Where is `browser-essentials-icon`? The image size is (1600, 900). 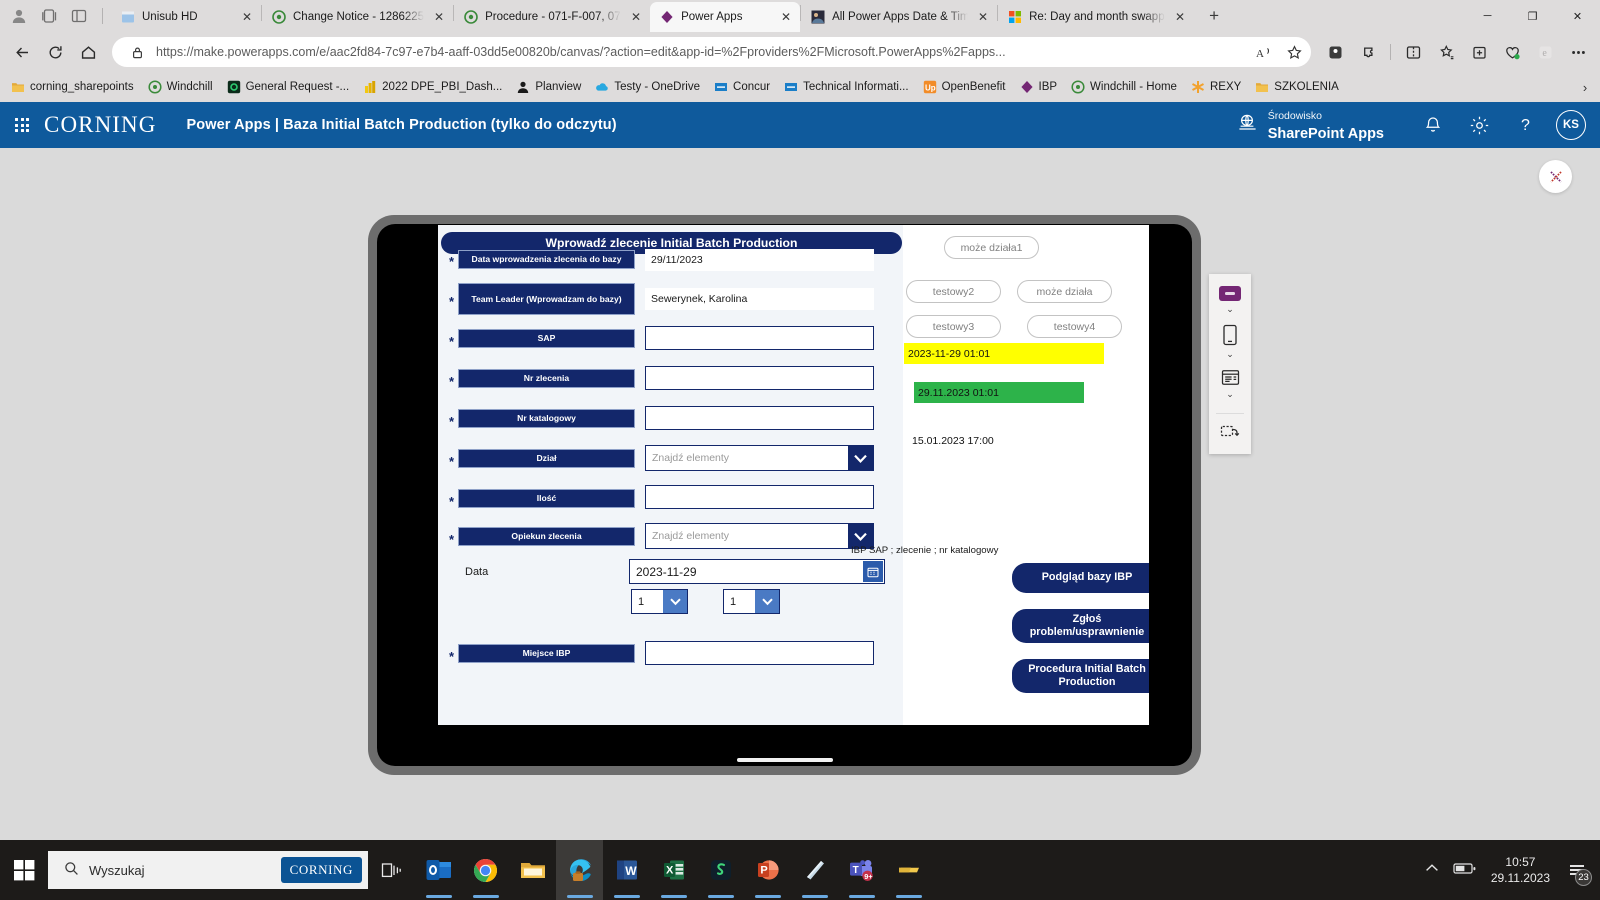
browser-essentials-icon is located at coordinates (1512, 52).